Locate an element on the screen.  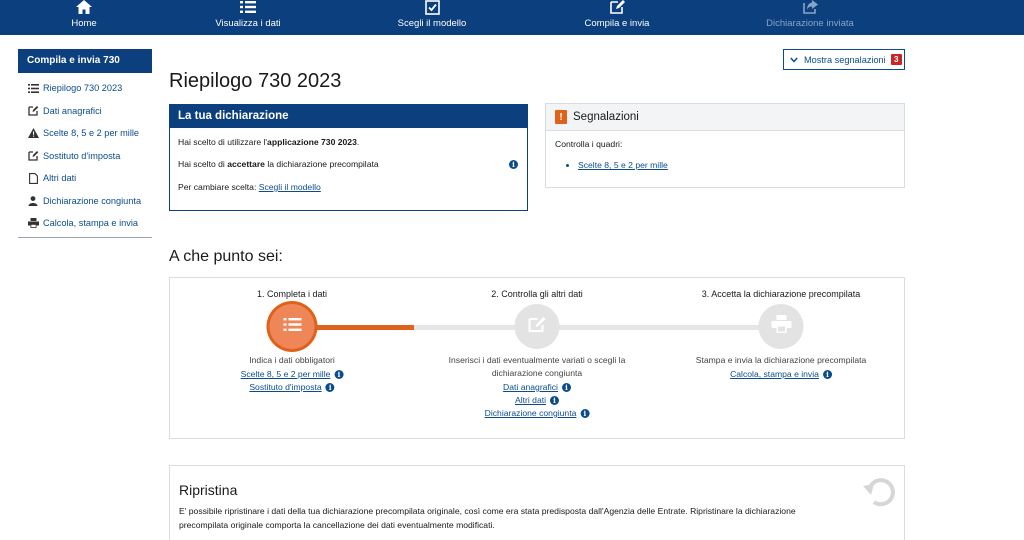
checkbox-icon is located at coordinates (432, 8).